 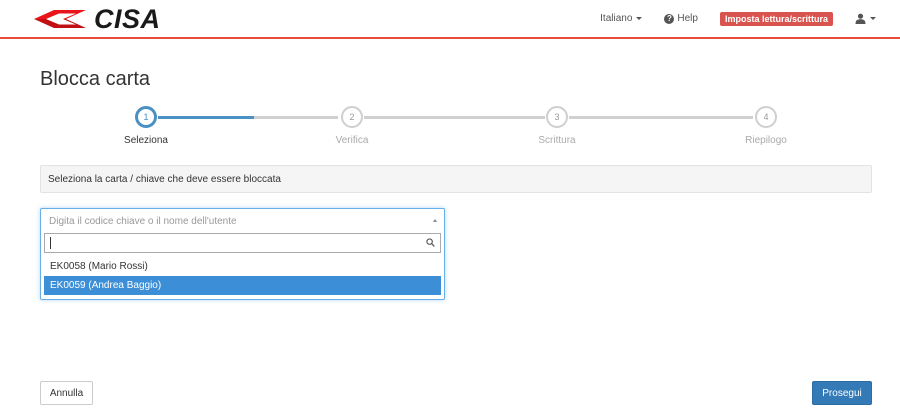 I want to click on dropdown-search-input, so click(x=242, y=243).